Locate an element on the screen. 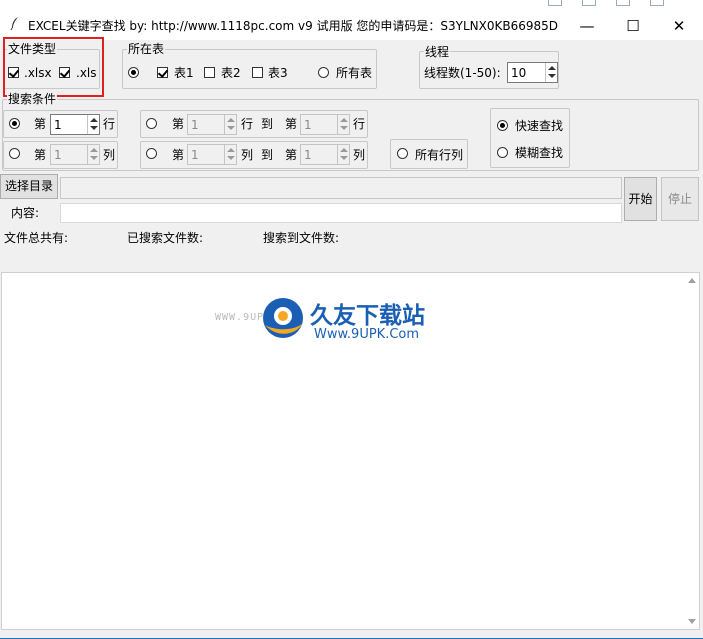 The height and width of the screenshot is (639, 703). col-spinner: 1 is located at coordinates (75, 154).